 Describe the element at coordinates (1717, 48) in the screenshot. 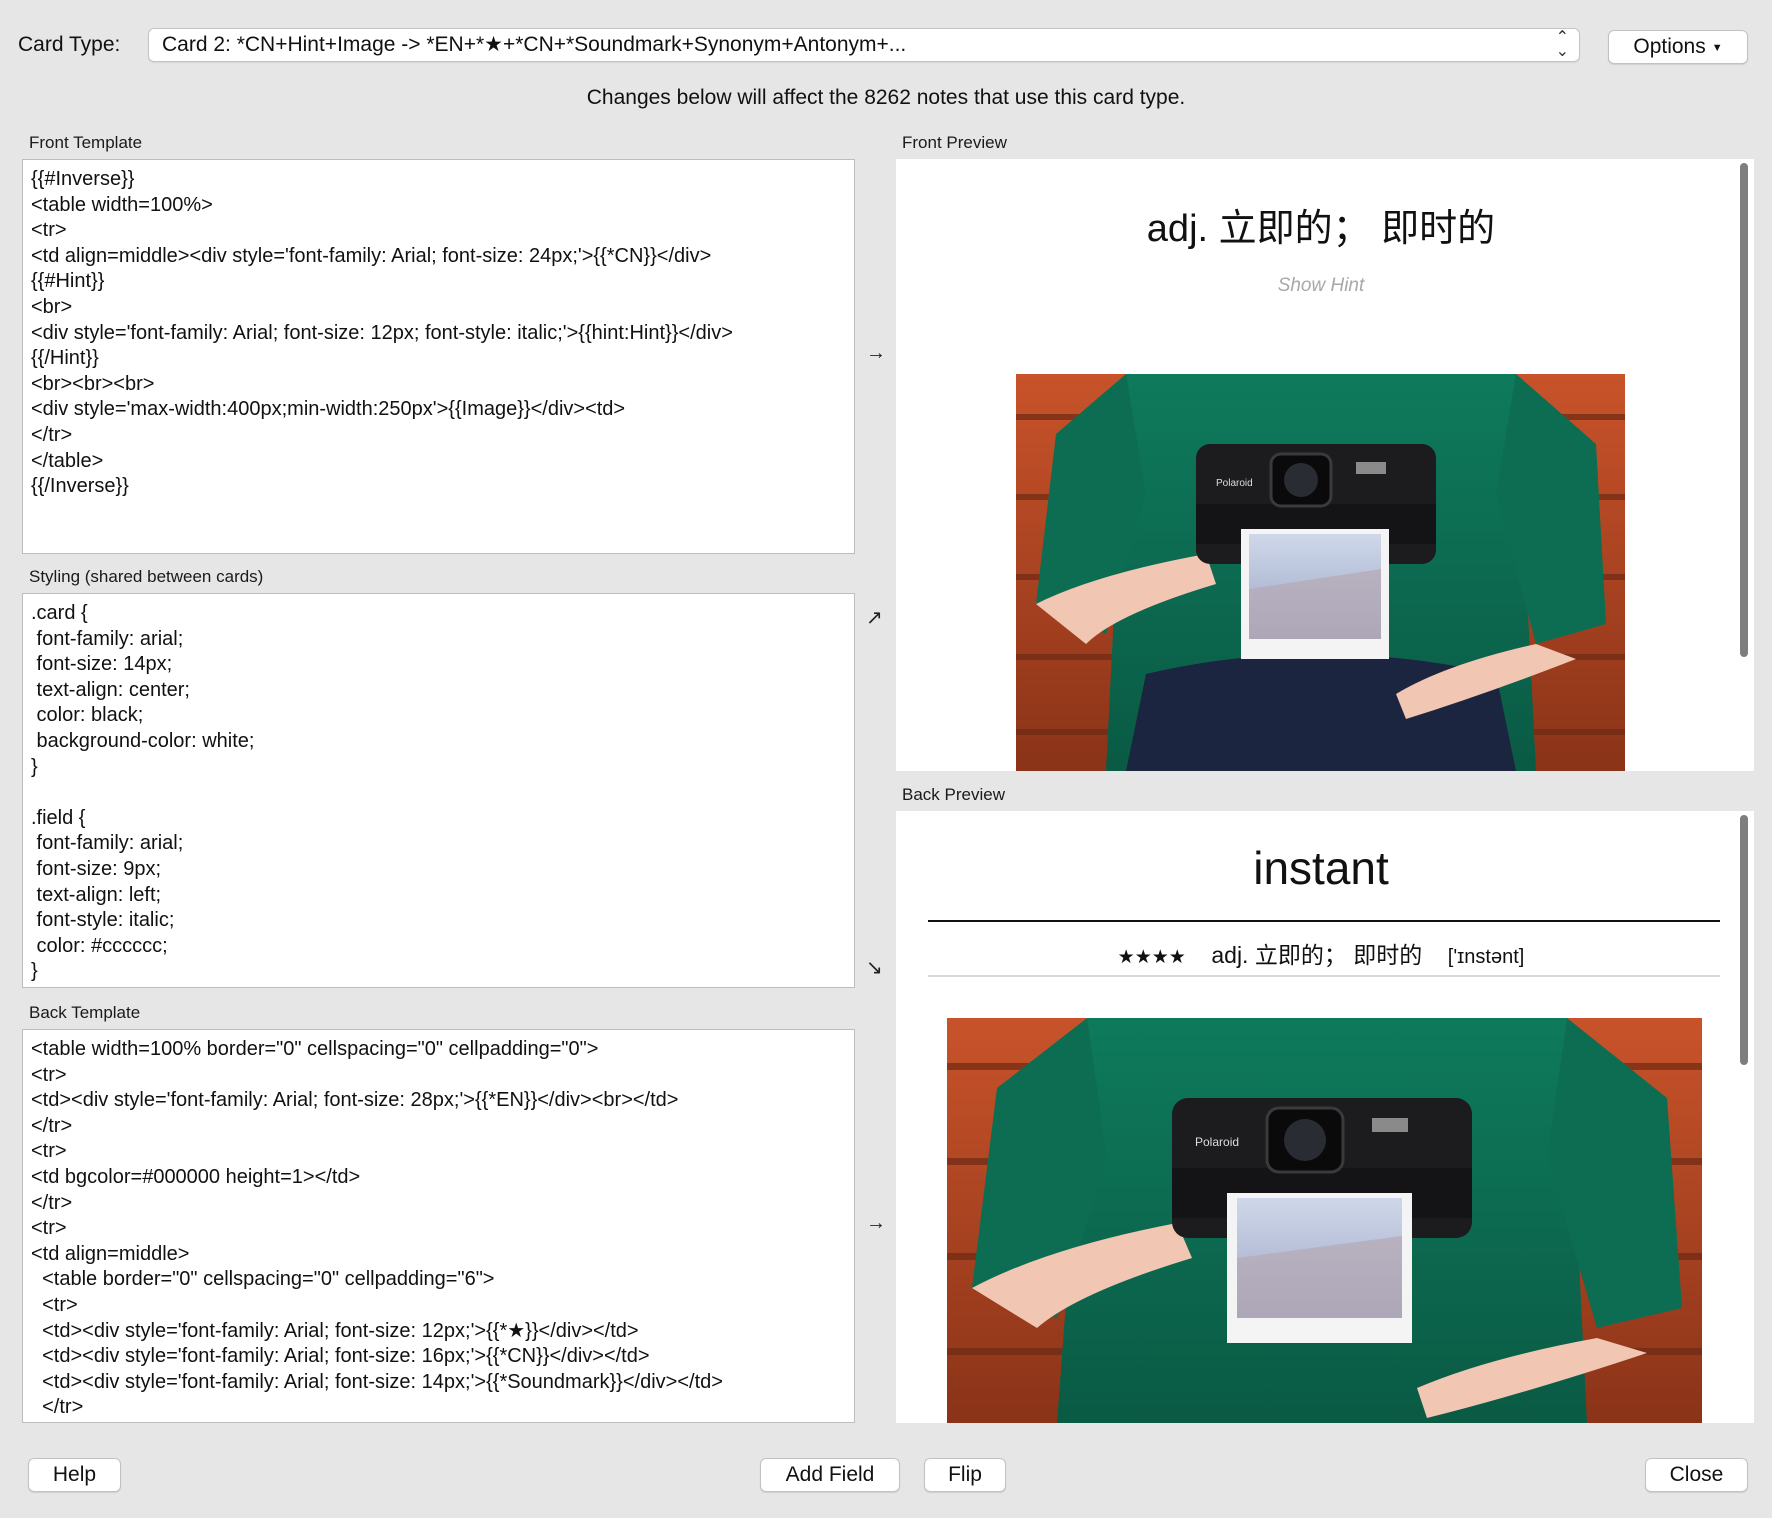

I see `caret-down-icon: ▼` at that location.